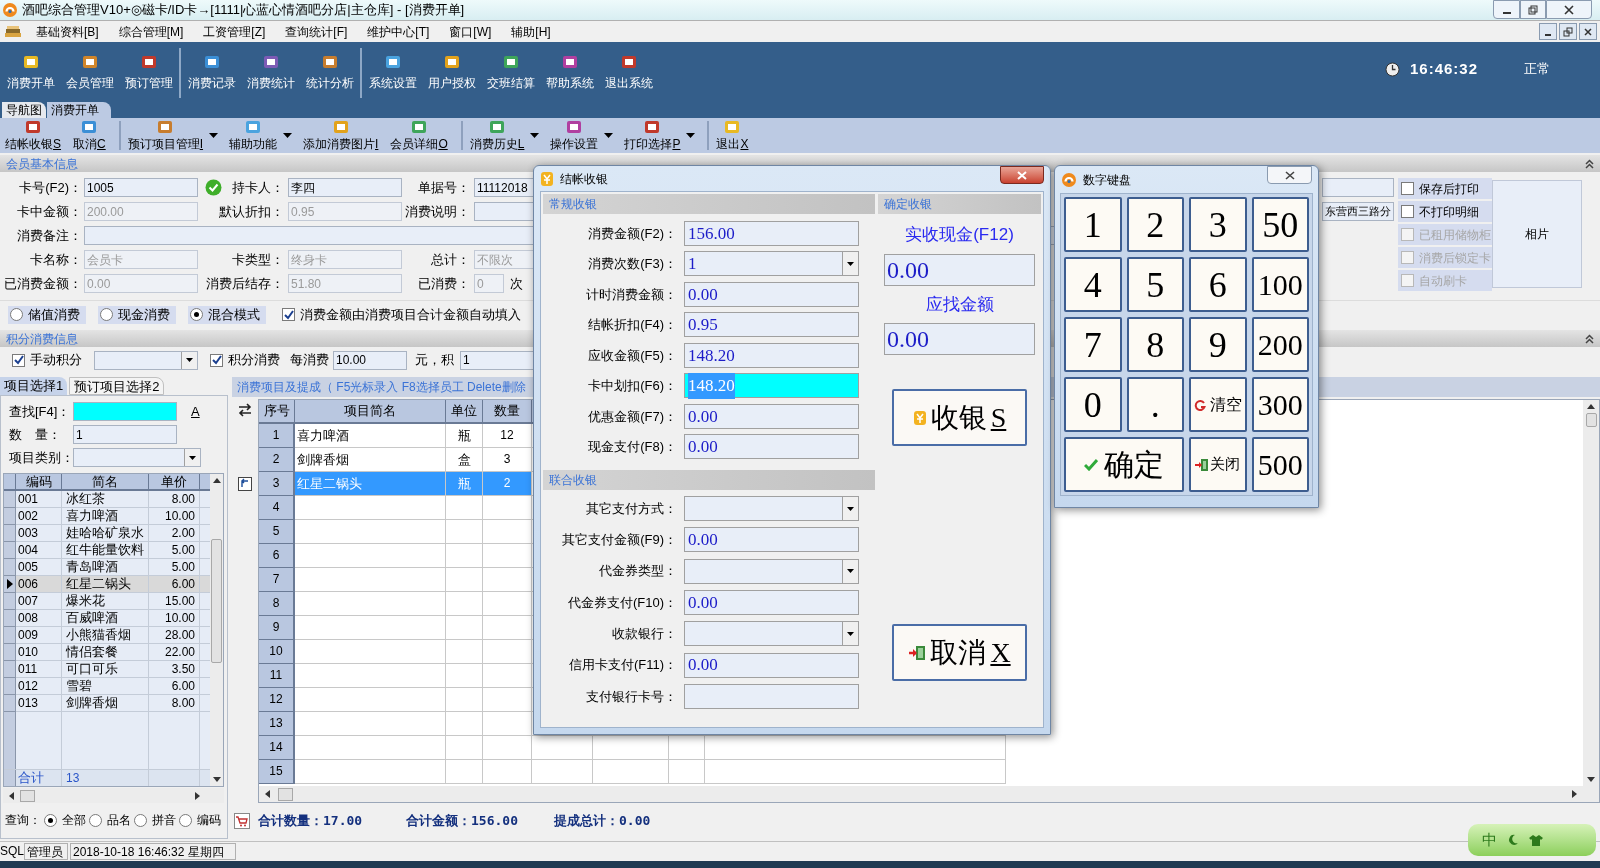  What do you see at coordinates (1093, 404) in the screenshot?
I see `keypad-key: 0` at bounding box center [1093, 404].